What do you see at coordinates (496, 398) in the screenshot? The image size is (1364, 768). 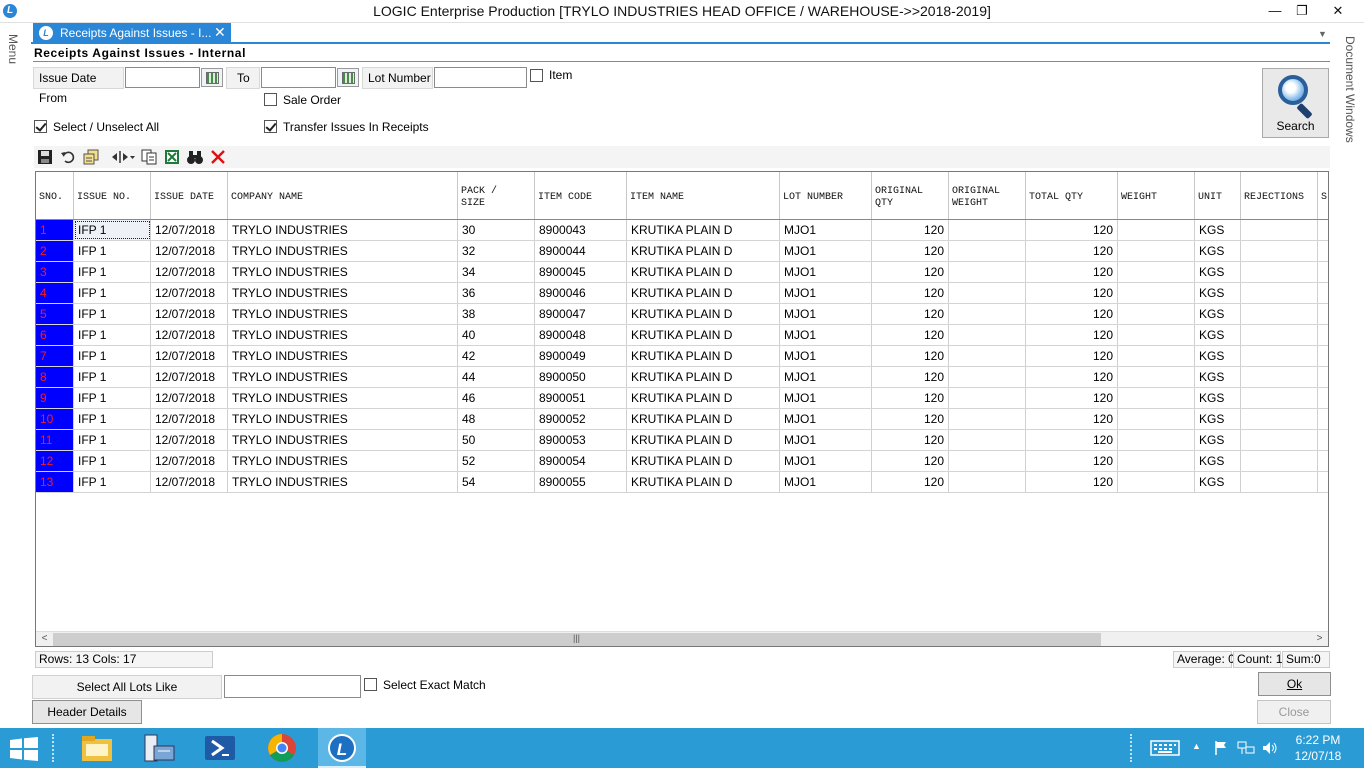 I see `cell-pack-size: 46` at bounding box center [496, 398].